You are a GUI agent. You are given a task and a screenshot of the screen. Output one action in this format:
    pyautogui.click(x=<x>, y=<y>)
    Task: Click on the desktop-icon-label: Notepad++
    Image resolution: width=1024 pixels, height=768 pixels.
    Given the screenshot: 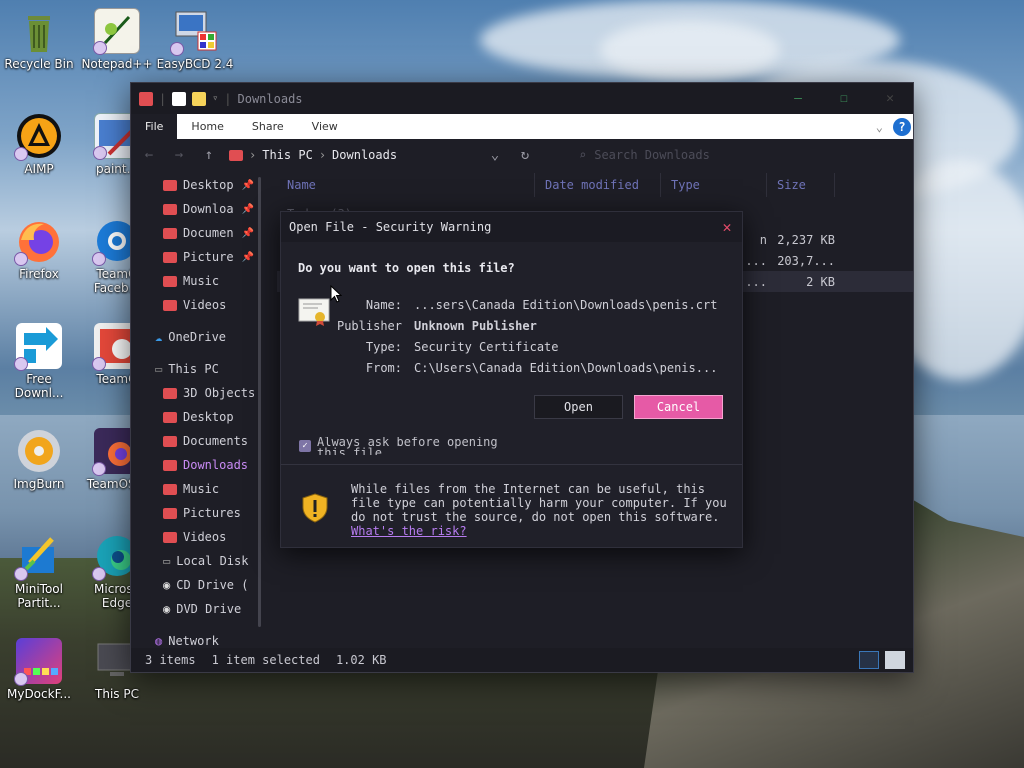 What is the action you would take?
    pyautogui.click(x=117, y=64)
    